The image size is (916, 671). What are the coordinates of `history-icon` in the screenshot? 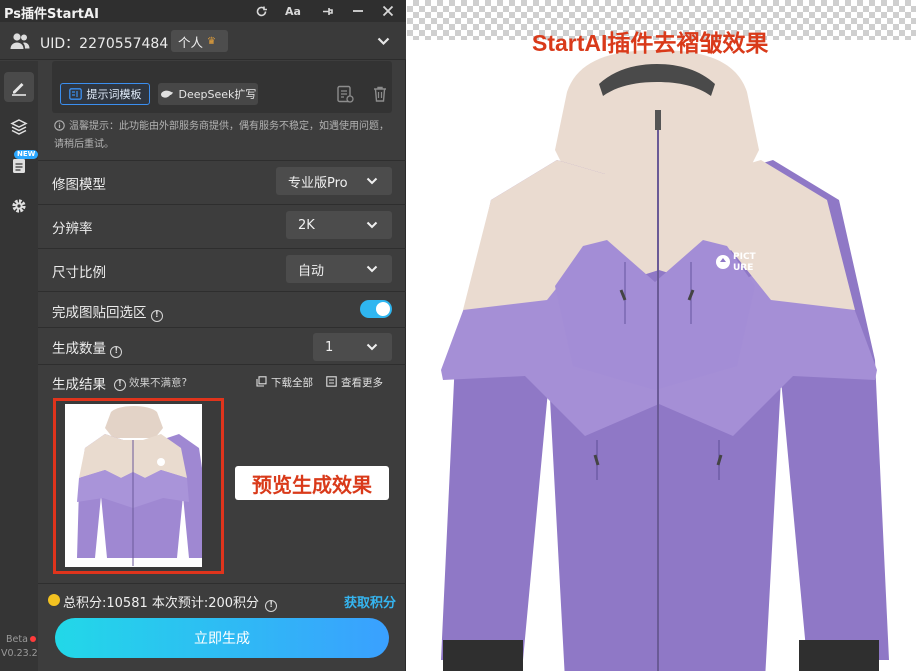 It's located at (345, 96).